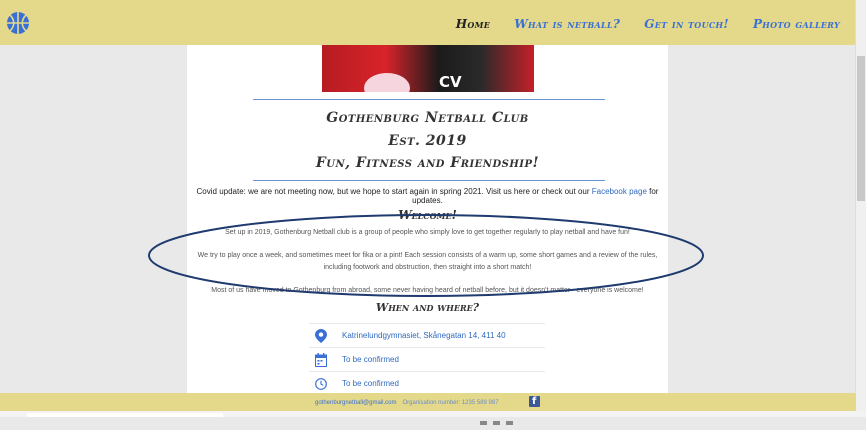 This screenshot has width=866, height=430. What do you see at coordinates (686, 24) in the screenshot?
I see `nav-get-in-touch: Get in touch!` at bounding box center [686, 24].